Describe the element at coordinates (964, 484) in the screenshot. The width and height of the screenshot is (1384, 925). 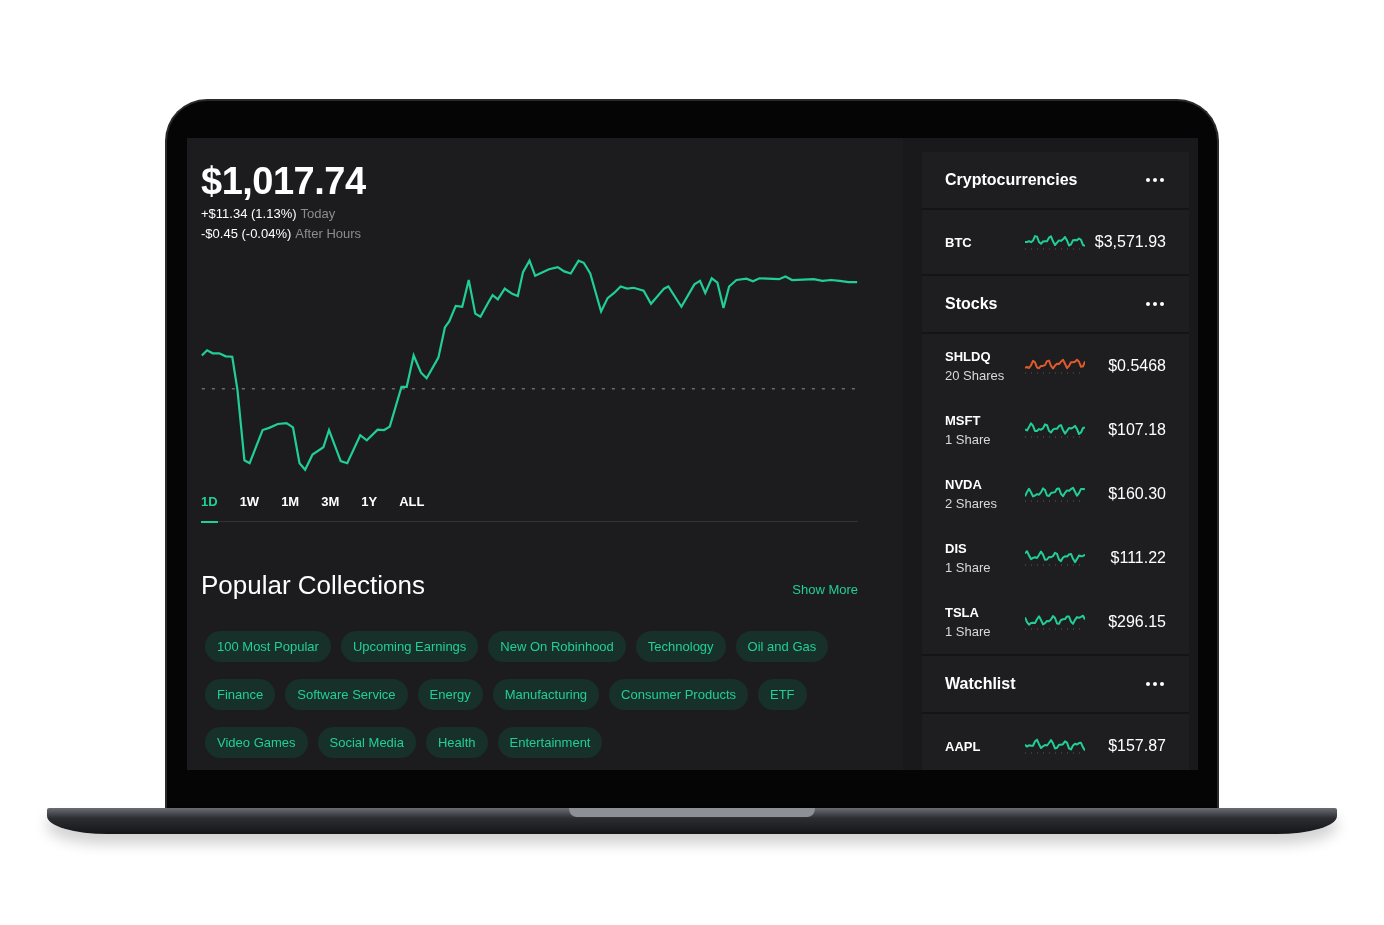
I see `ticker-symbol: NVDA` at that location.